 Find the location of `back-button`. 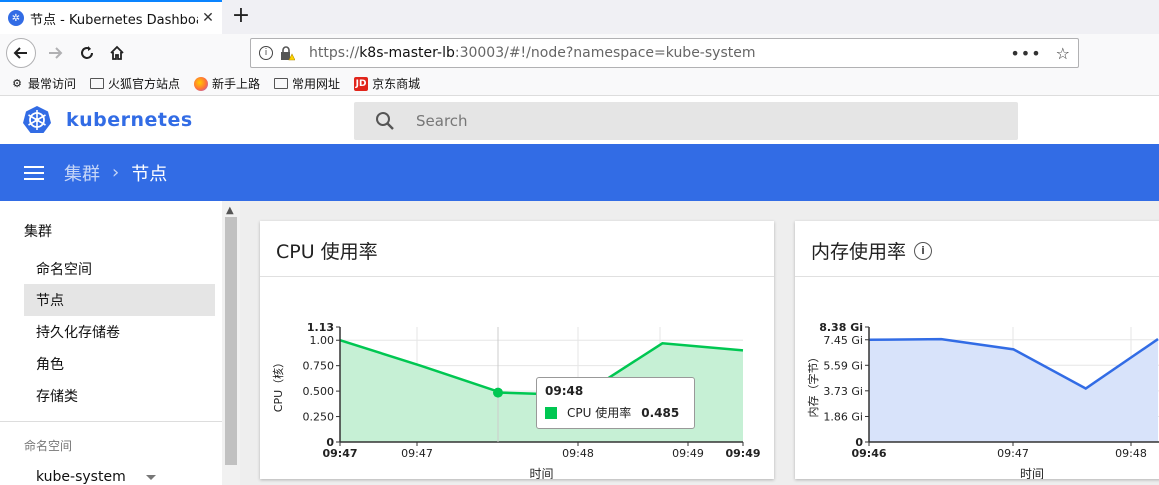

back-button is located at coordinates (21, 53).